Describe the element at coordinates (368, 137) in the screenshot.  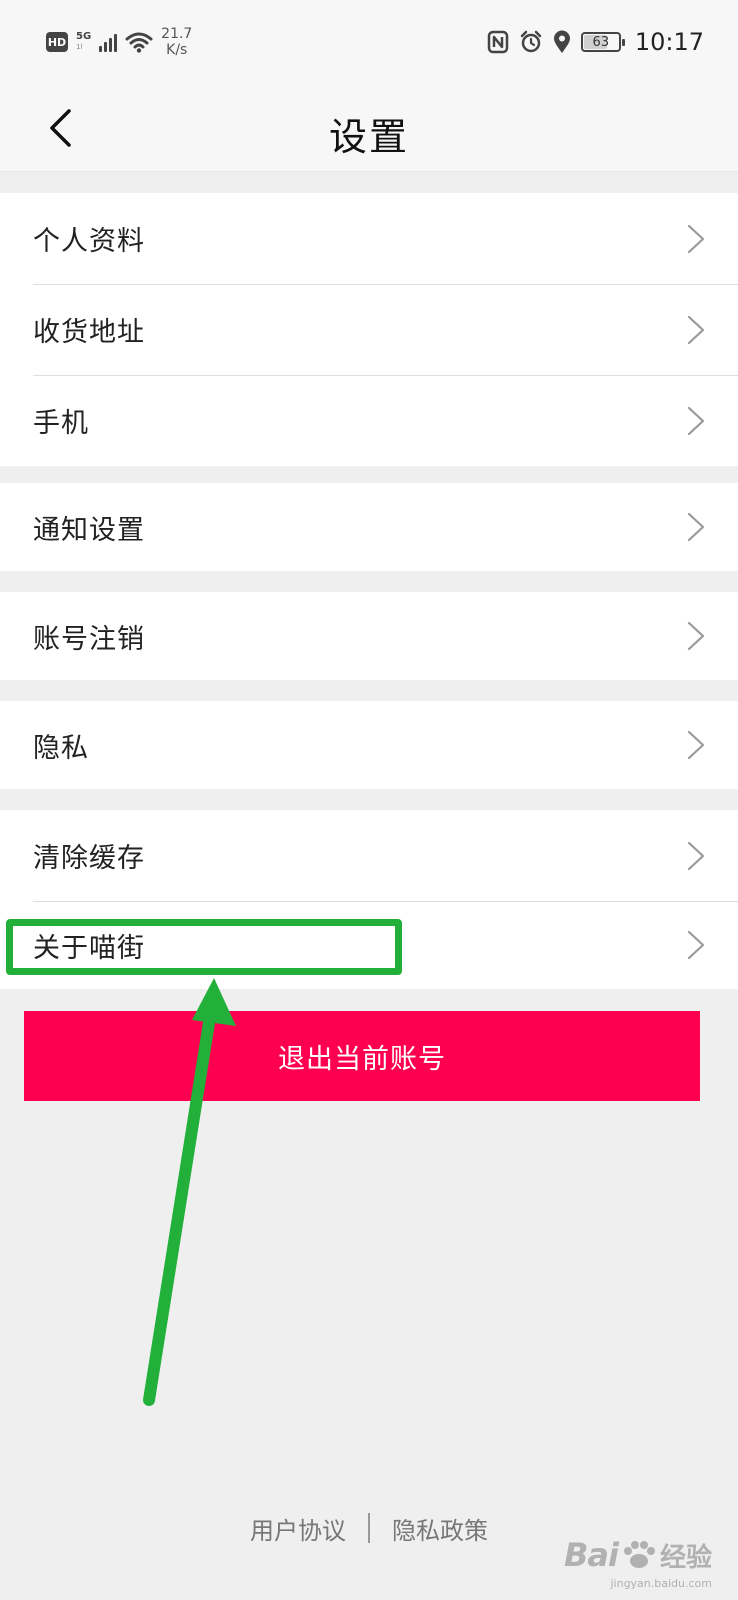
I see `page-title: 设置` at that location.